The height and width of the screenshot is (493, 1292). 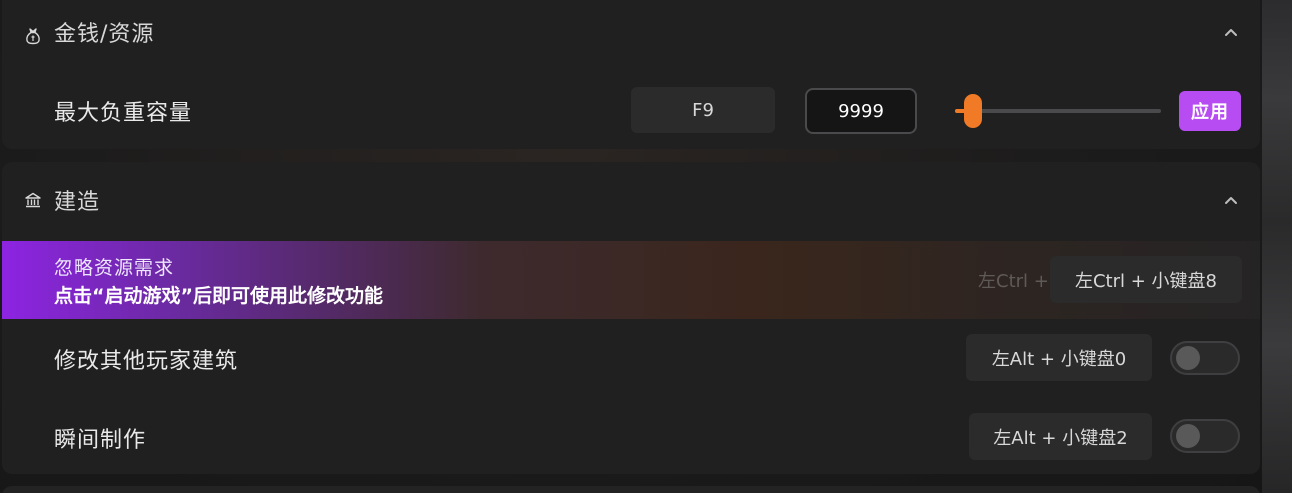 I want to click on background-strip, so click(x=1277, y=246).